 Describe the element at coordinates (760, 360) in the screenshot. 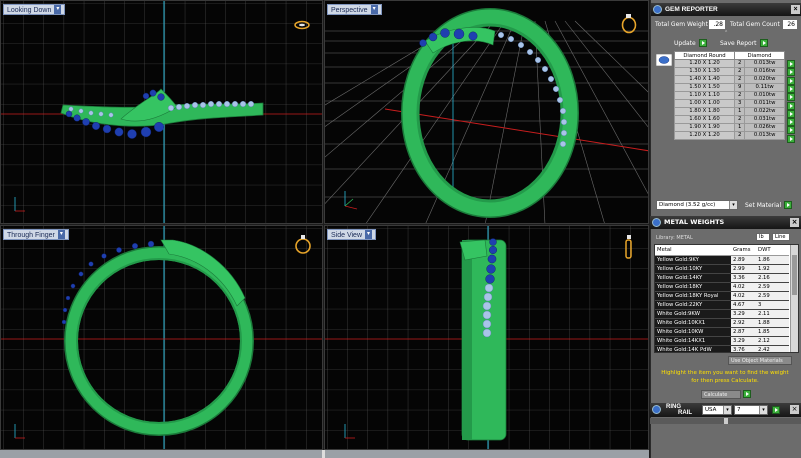

I see `use-object-materials-checkbox: Use Object Materials` at that location.